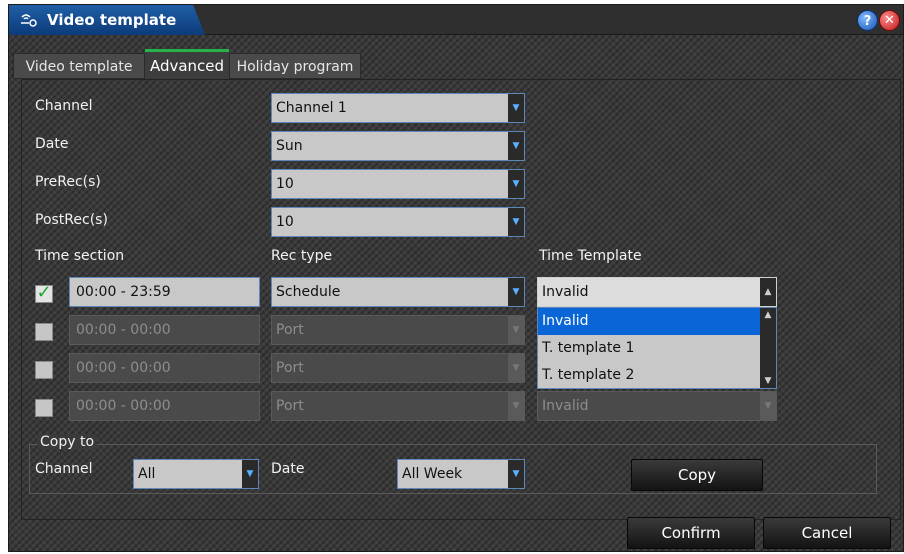 This screenshot has height=554, width=904. Describe the element at coordinates (52, 144) in the screenshot. I see `date-label: Date` at that location.